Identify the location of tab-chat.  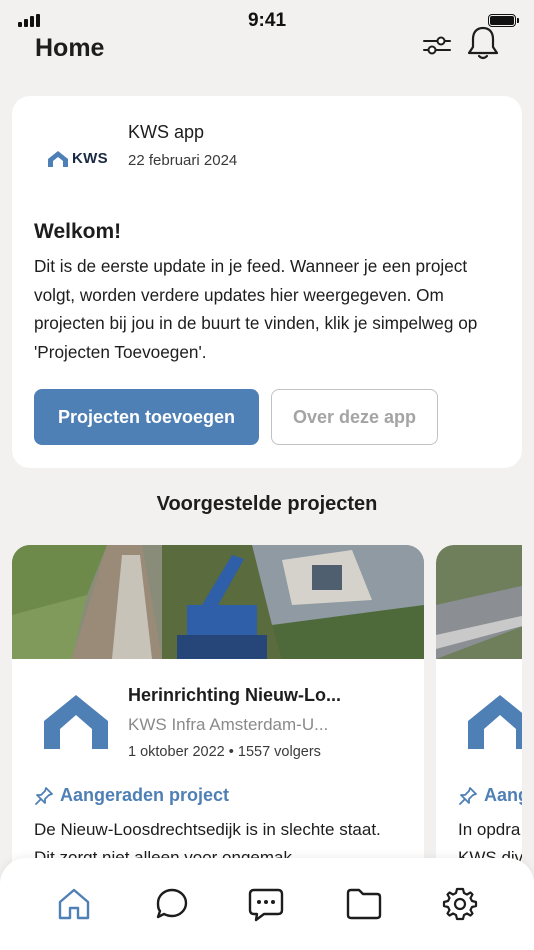
(172, 904).